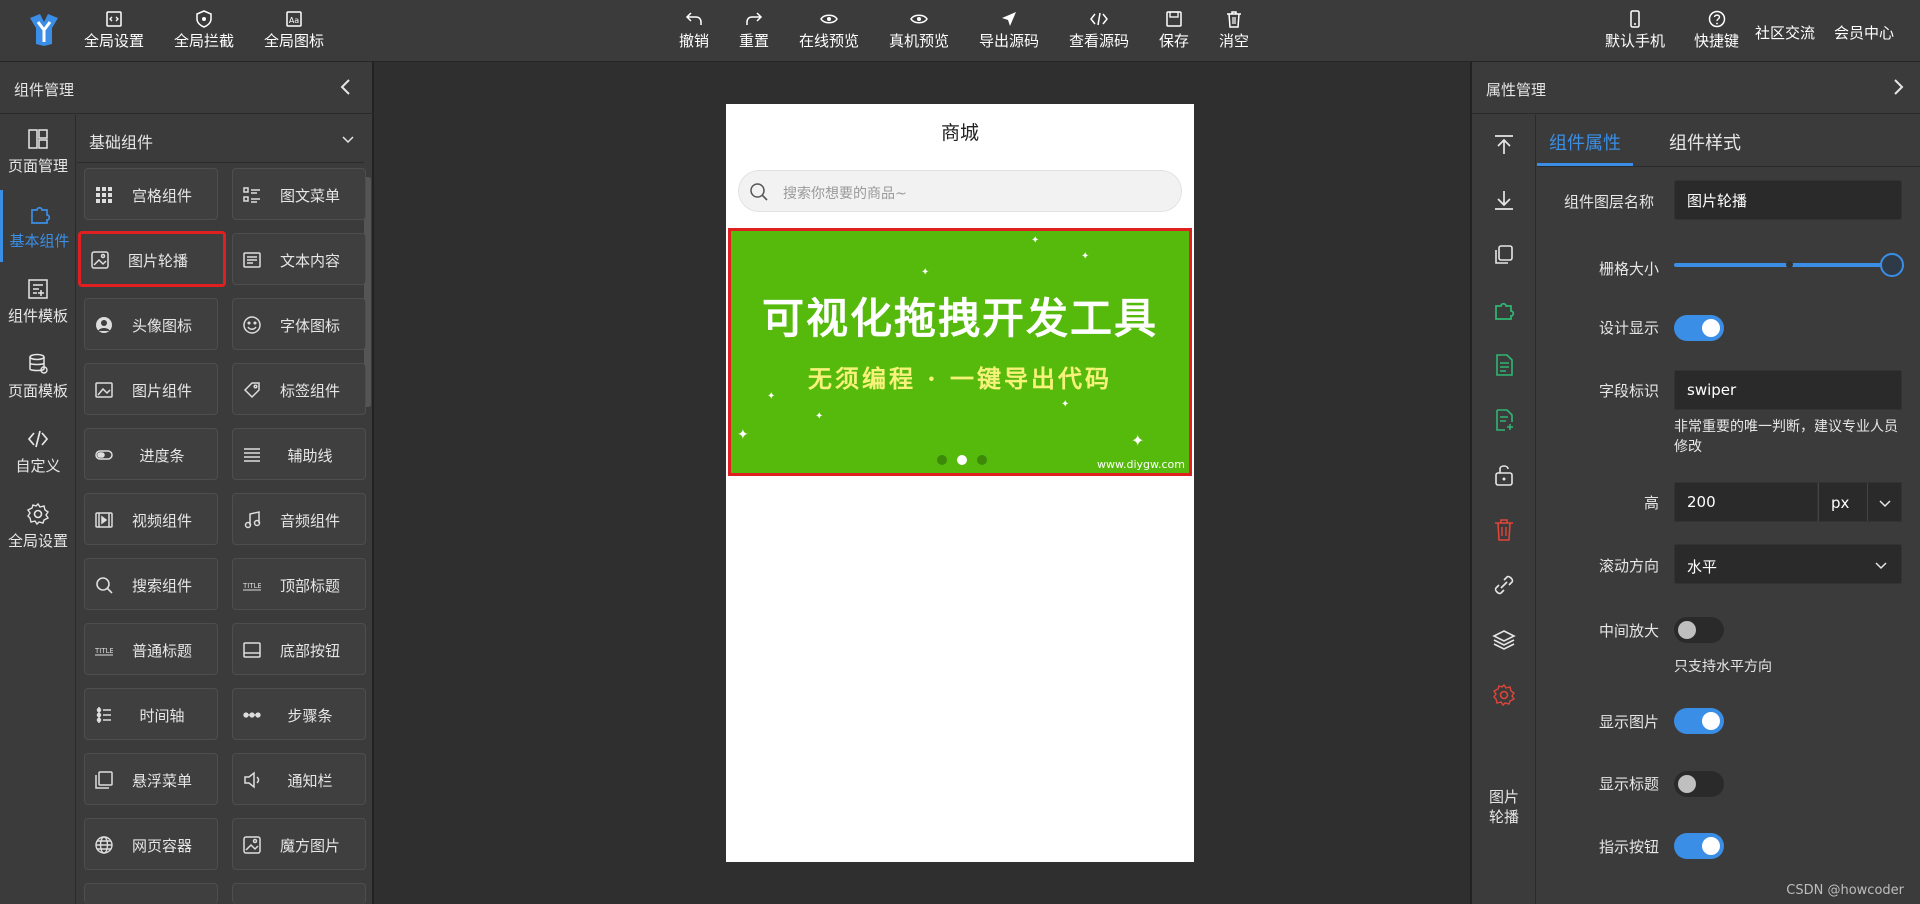 The height and width of the screenshot is (904, 1920). What do you see at coordinates (754, 32) in the screenshot?
I see `redo-button: 重置` at bounding box center [754, 32].